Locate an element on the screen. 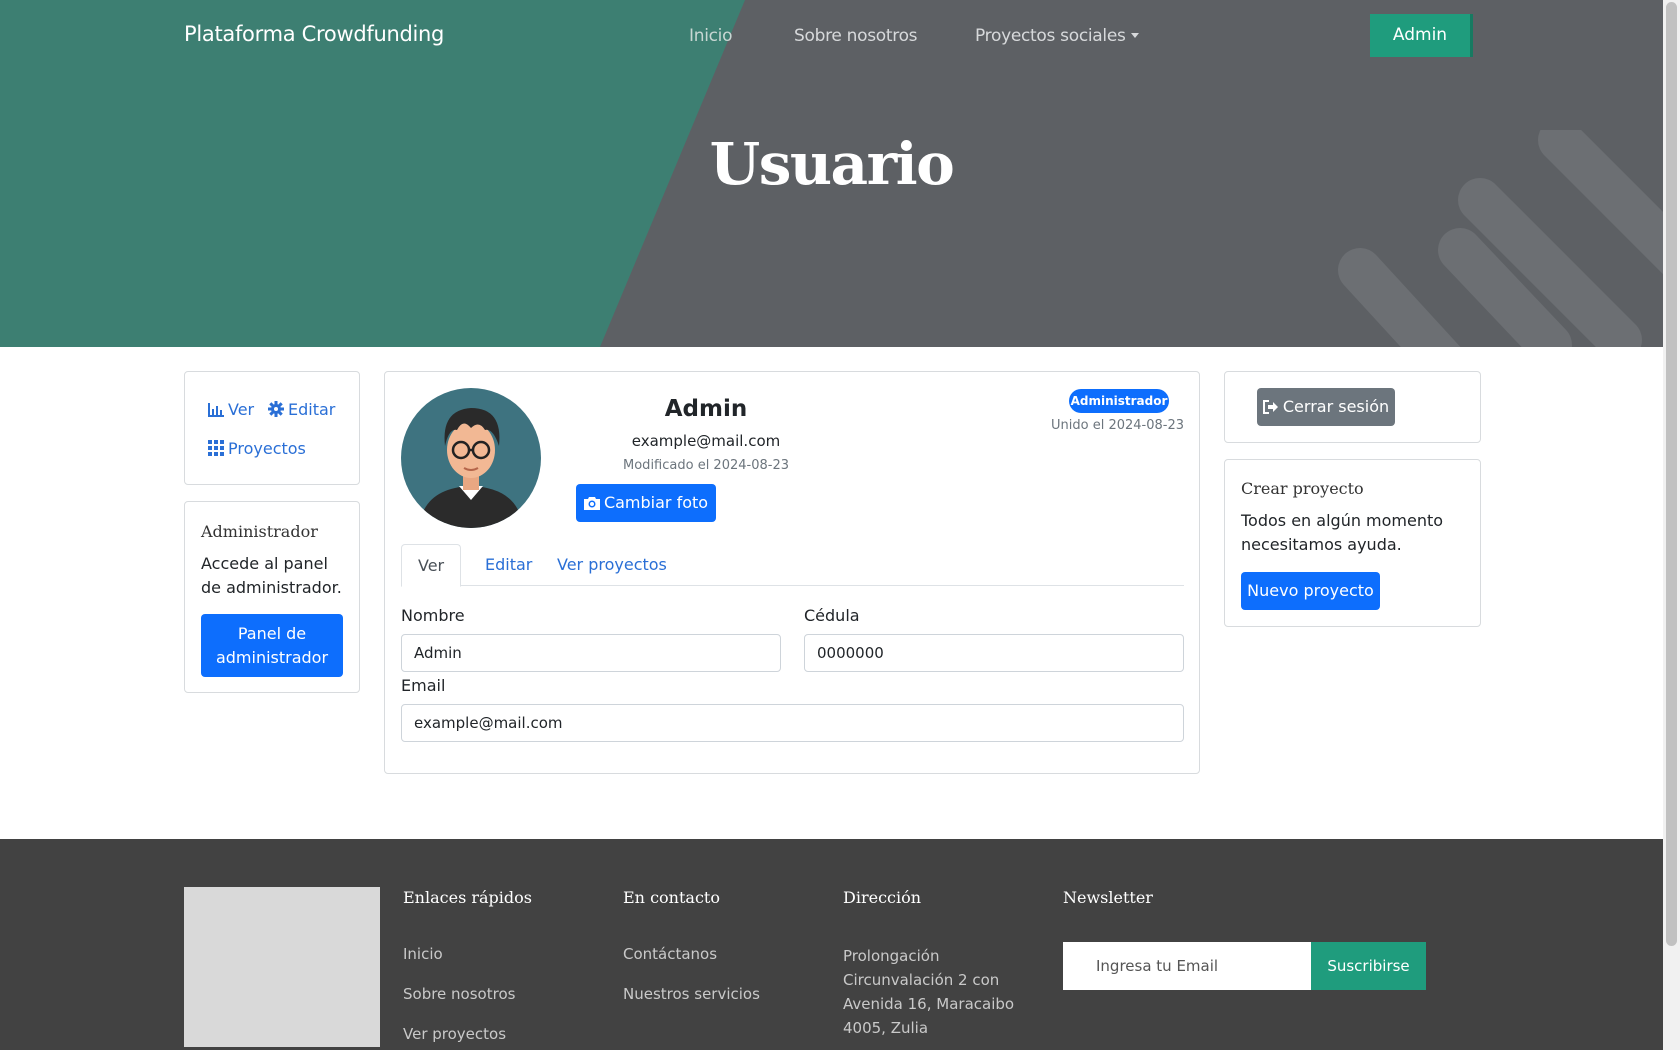 This screenshot has height=1050, width=1680. footer-link-servicios: Nuestros servicios is located at coordinates (691, 994).